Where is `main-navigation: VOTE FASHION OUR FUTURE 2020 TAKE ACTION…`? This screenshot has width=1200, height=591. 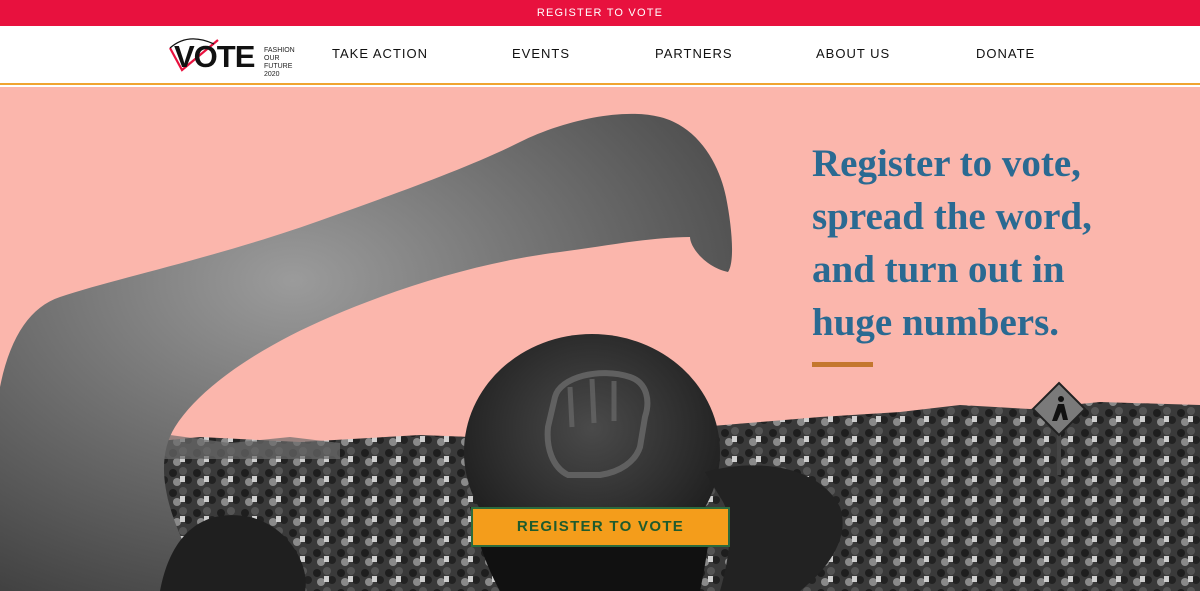 main-navigation: VOTE FASHION OUR FUTURE 2020 TAKE ACTION… is located at coordinates (600, 55).